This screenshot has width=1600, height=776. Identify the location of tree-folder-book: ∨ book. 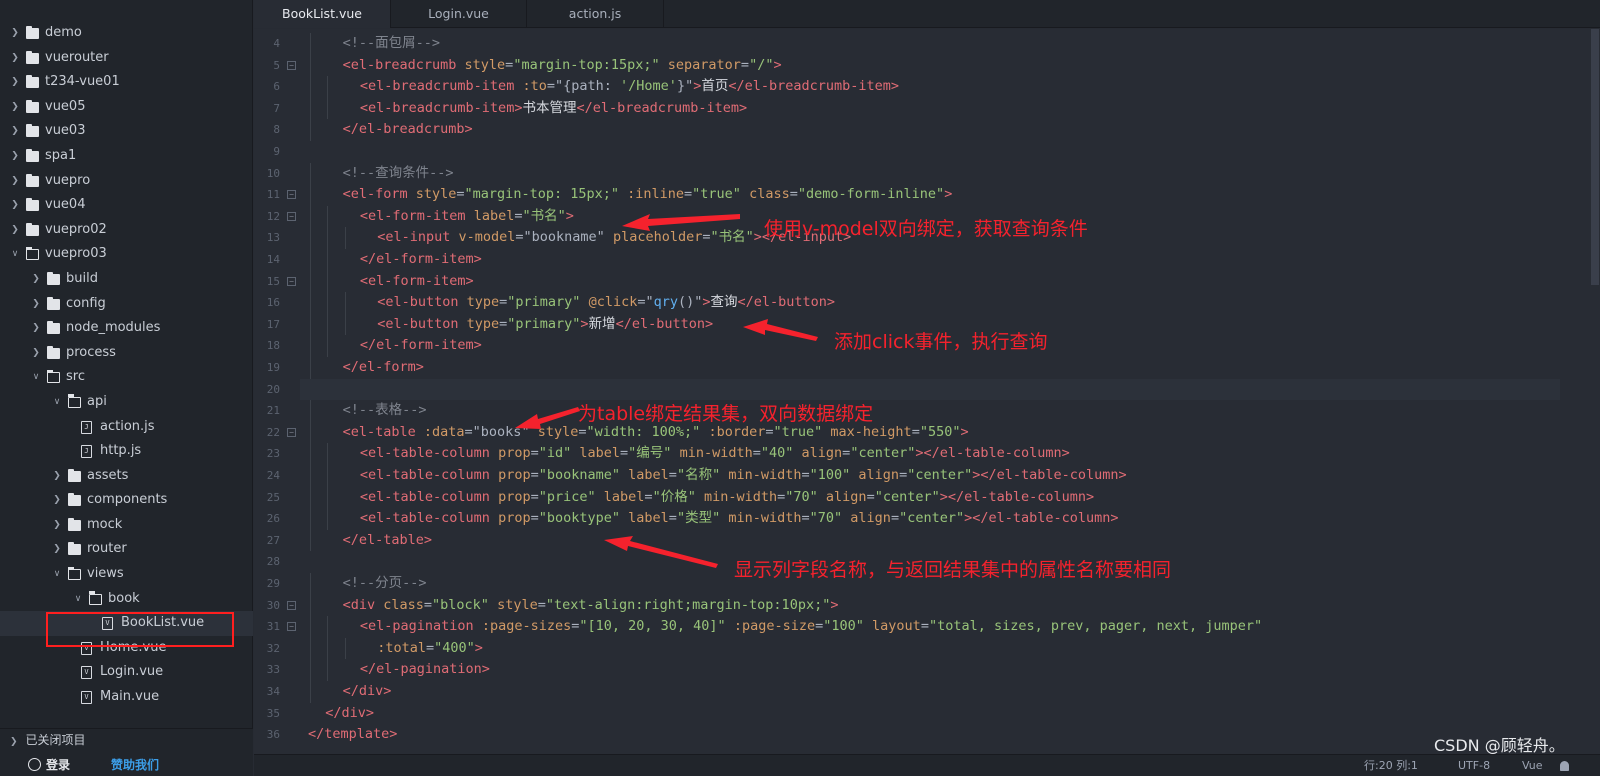
(126, 599).